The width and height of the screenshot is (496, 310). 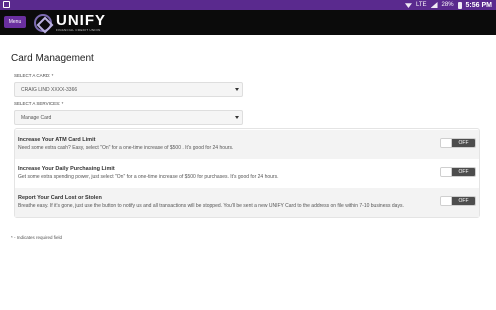 I want to click on clock: 5:56 PM, so click(x=478, y=5).